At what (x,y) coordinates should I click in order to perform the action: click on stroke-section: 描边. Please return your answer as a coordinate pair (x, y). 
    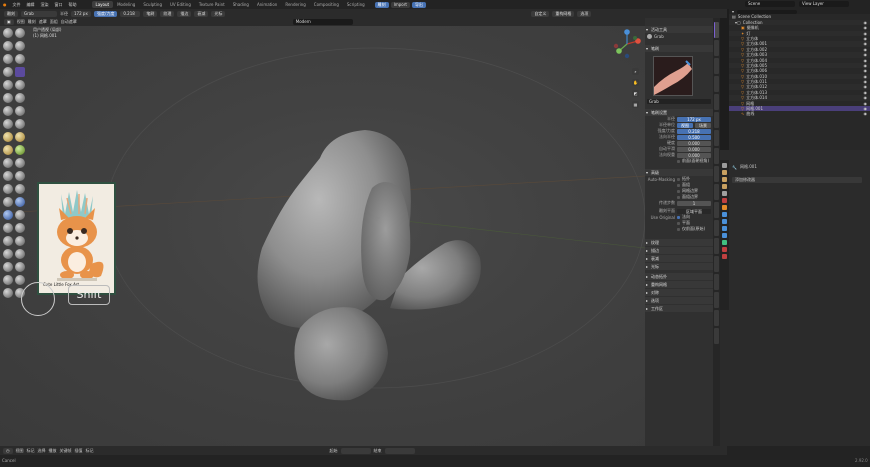
    Looking at the image, I should click on (679, 250).